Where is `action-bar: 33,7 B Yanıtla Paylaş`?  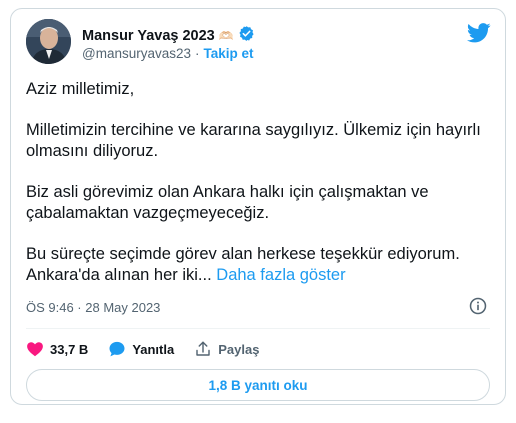
action-bar: 33,7 B Yanıtla Paylaş is located at coordinates (152, 349).